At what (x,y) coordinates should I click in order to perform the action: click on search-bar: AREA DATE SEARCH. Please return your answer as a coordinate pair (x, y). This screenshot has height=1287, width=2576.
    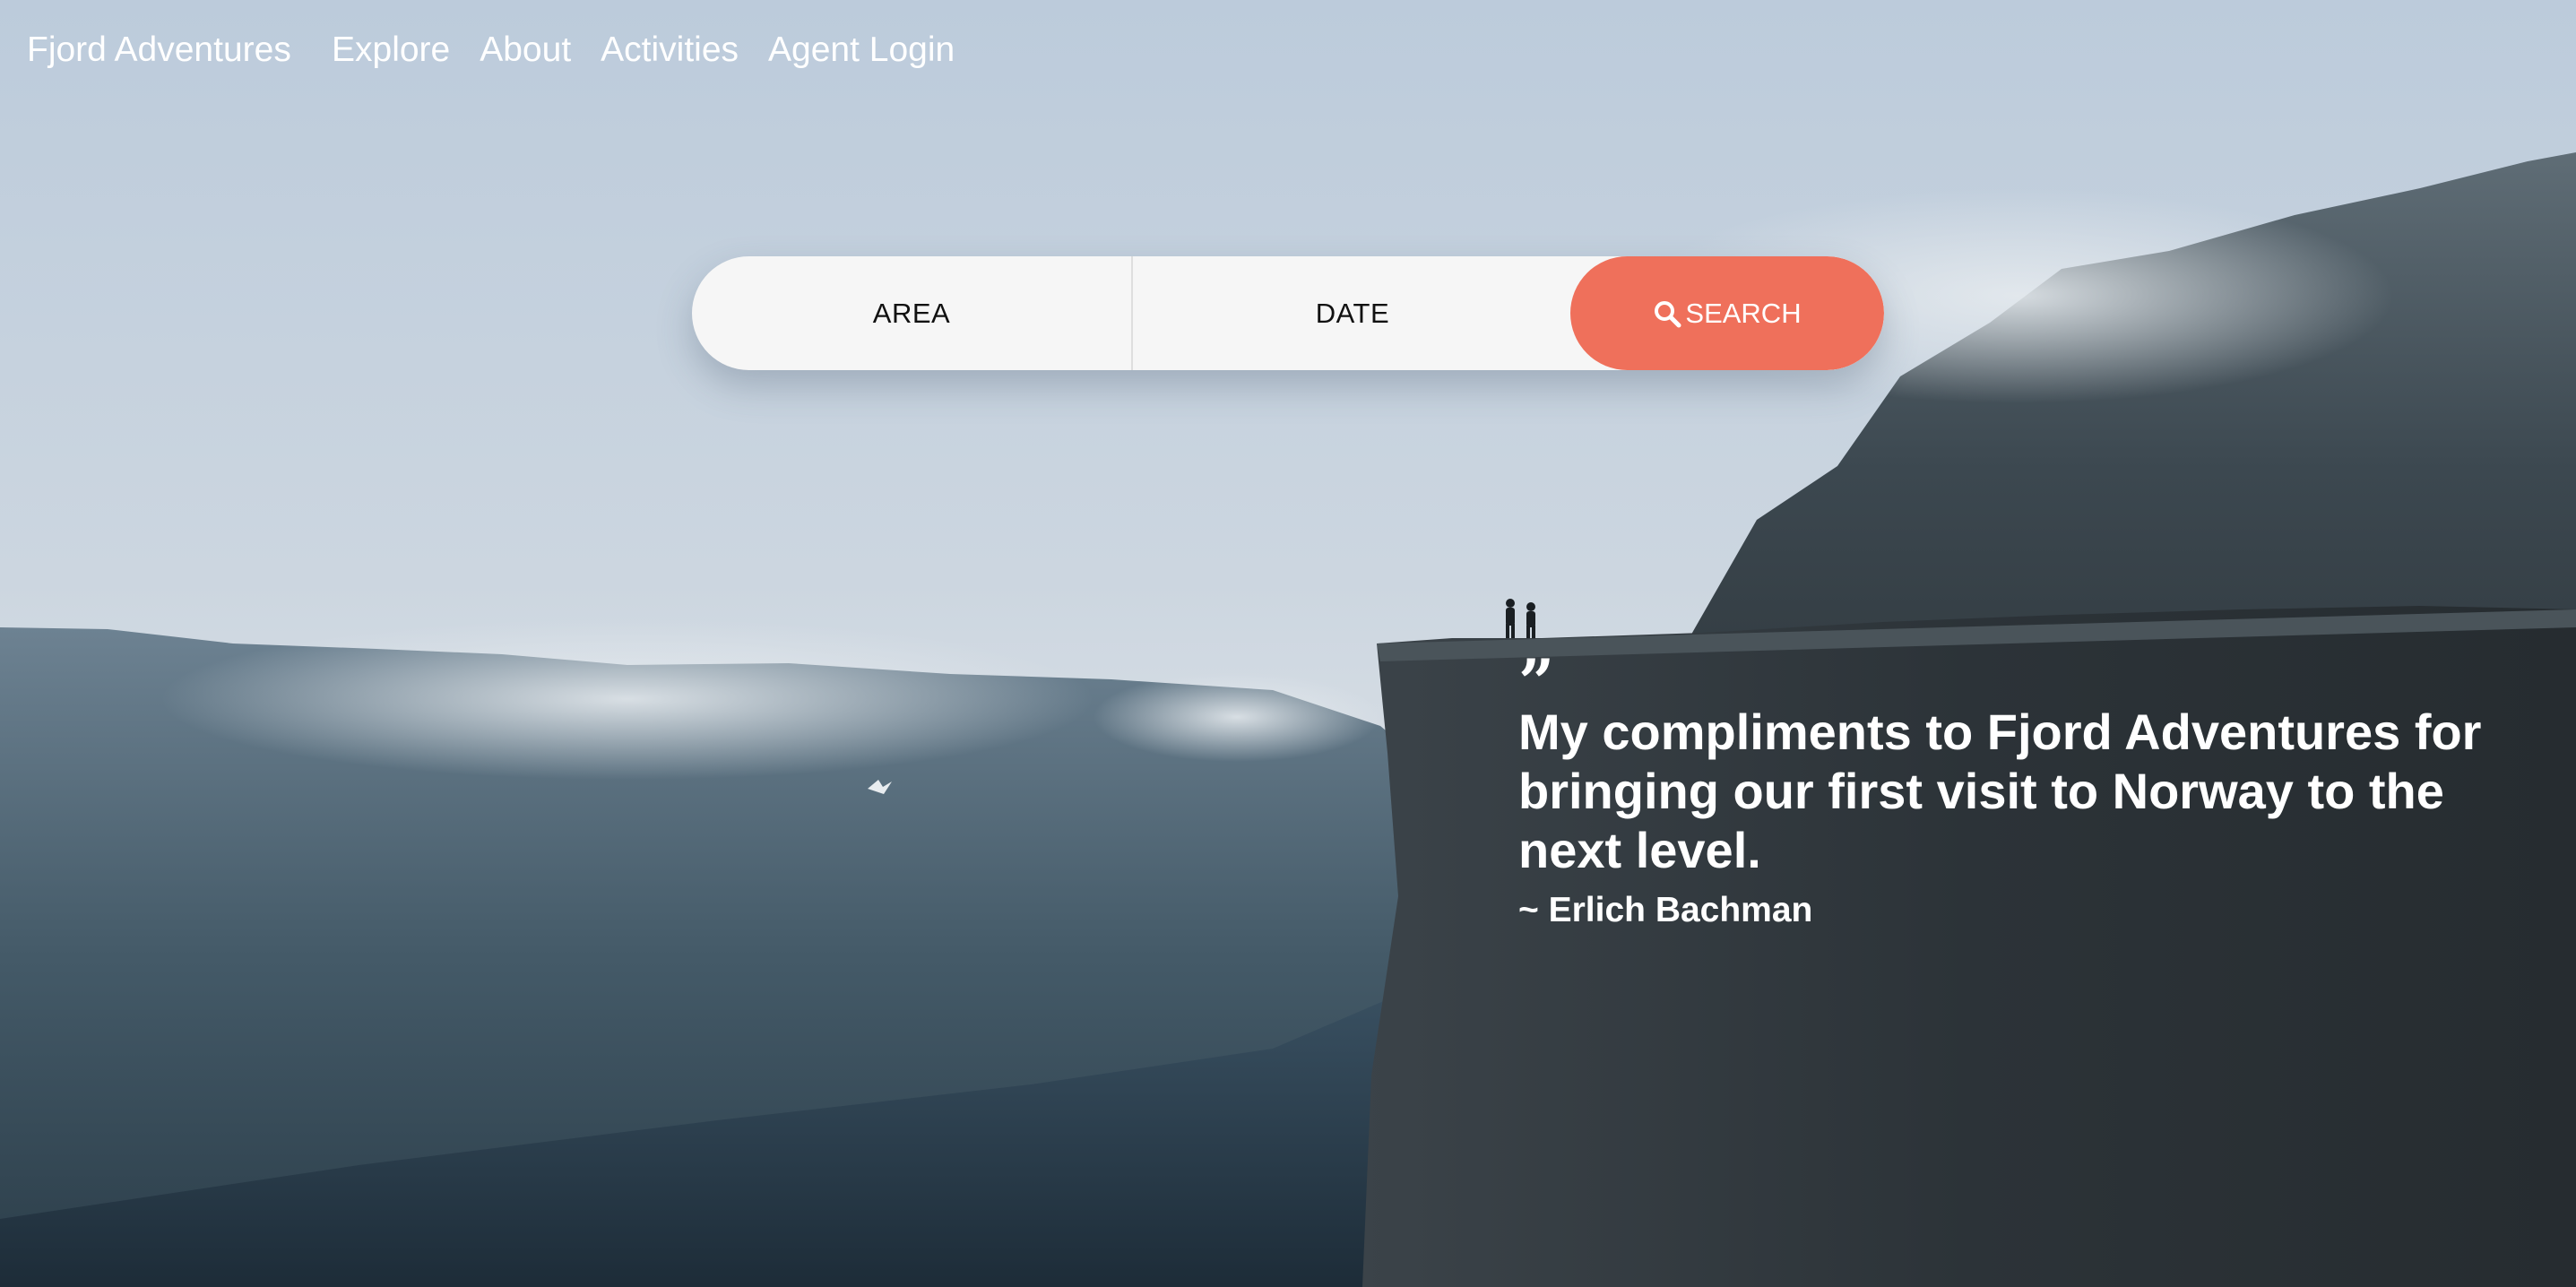
    Looking at the image, I should click on (1288, 313).